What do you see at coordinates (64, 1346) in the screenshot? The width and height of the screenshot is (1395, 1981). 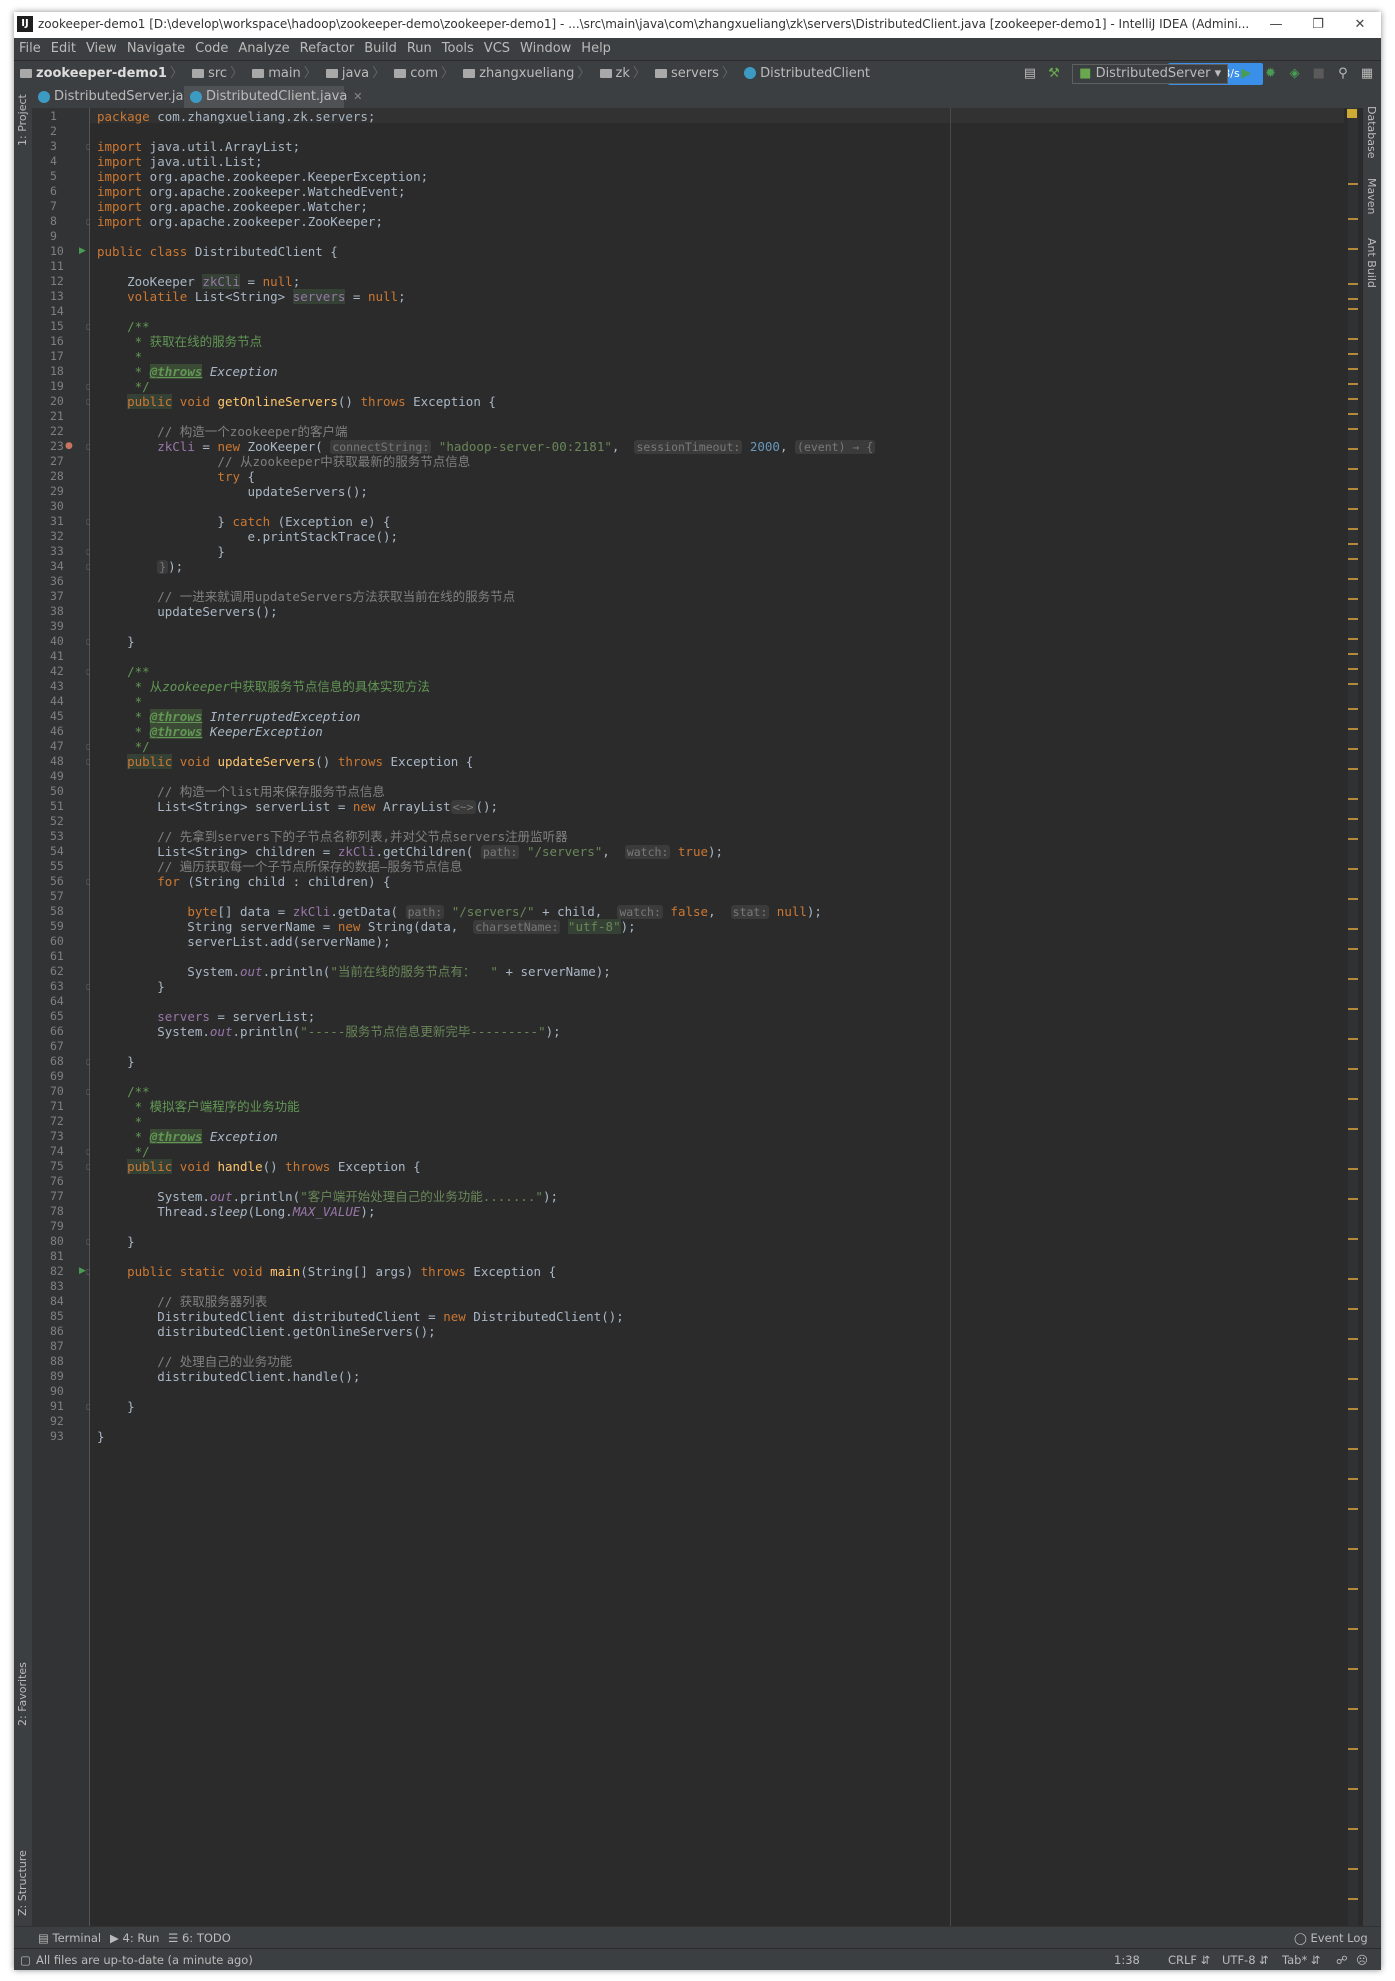 I see `line-number: 87` at bounding box center [64, 1346].